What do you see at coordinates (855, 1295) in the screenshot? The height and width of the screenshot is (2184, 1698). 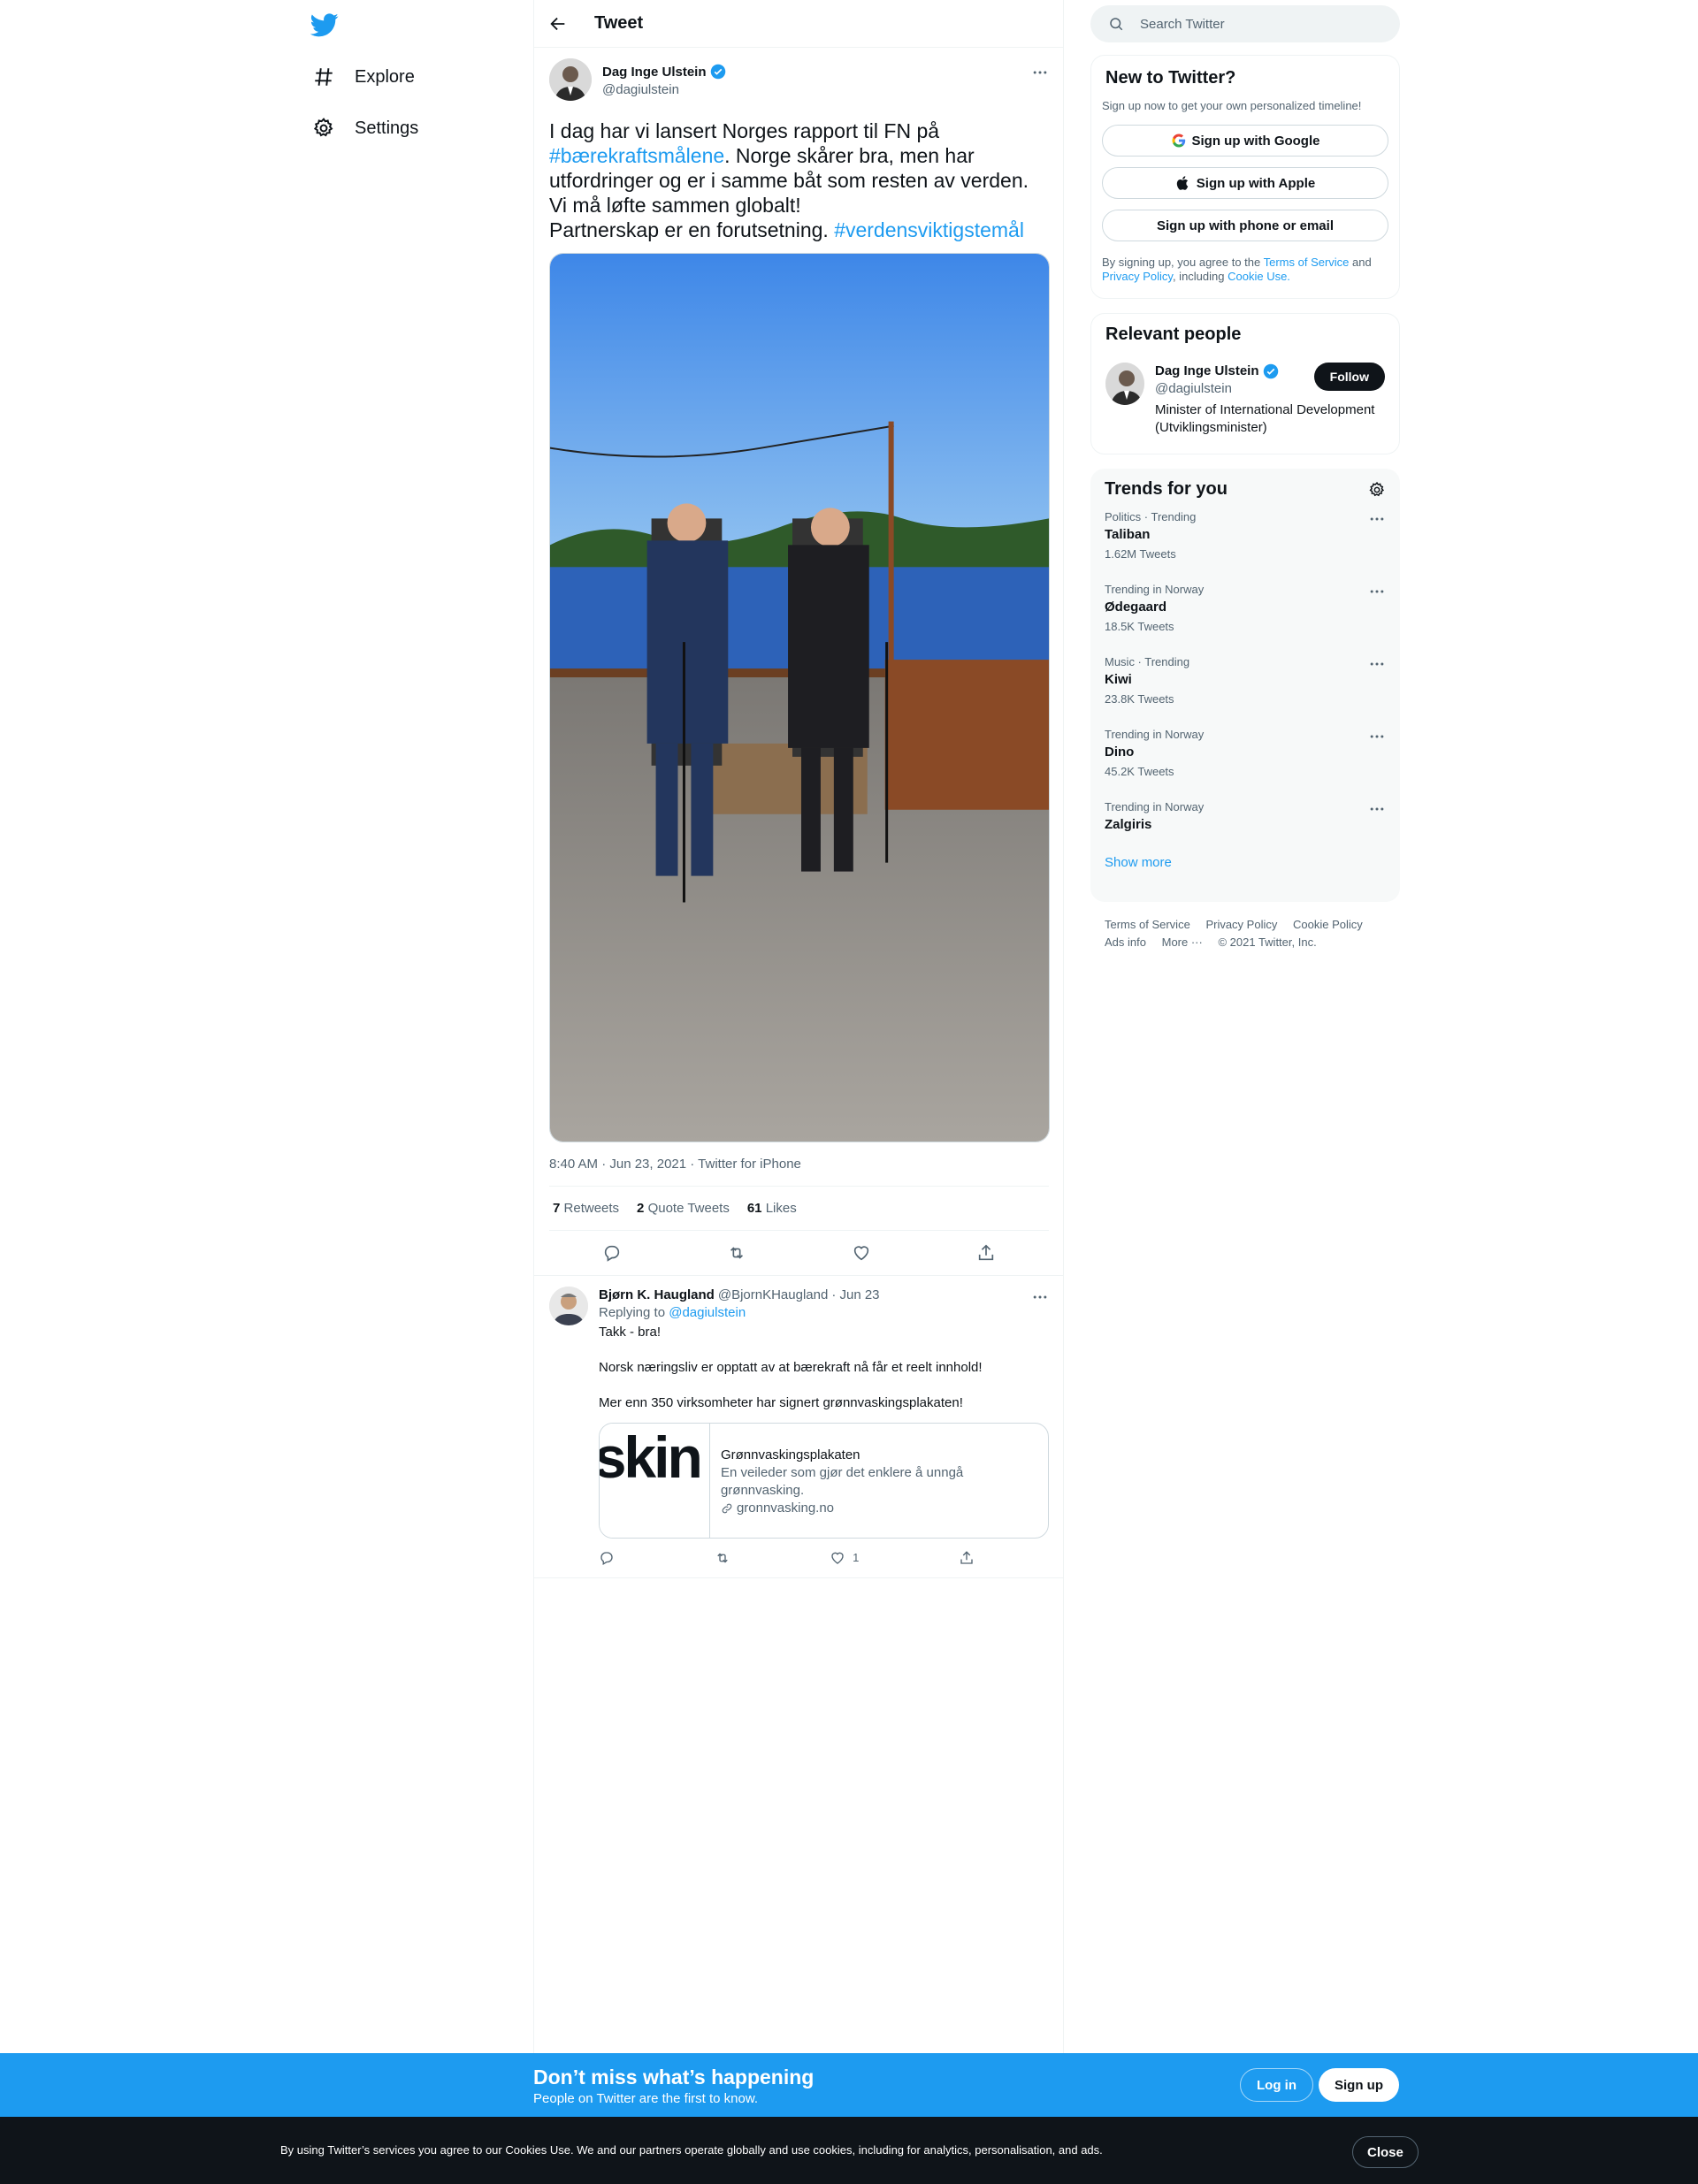 I see `reply-date: · Jun 23` at bounding box center [855, 1295].